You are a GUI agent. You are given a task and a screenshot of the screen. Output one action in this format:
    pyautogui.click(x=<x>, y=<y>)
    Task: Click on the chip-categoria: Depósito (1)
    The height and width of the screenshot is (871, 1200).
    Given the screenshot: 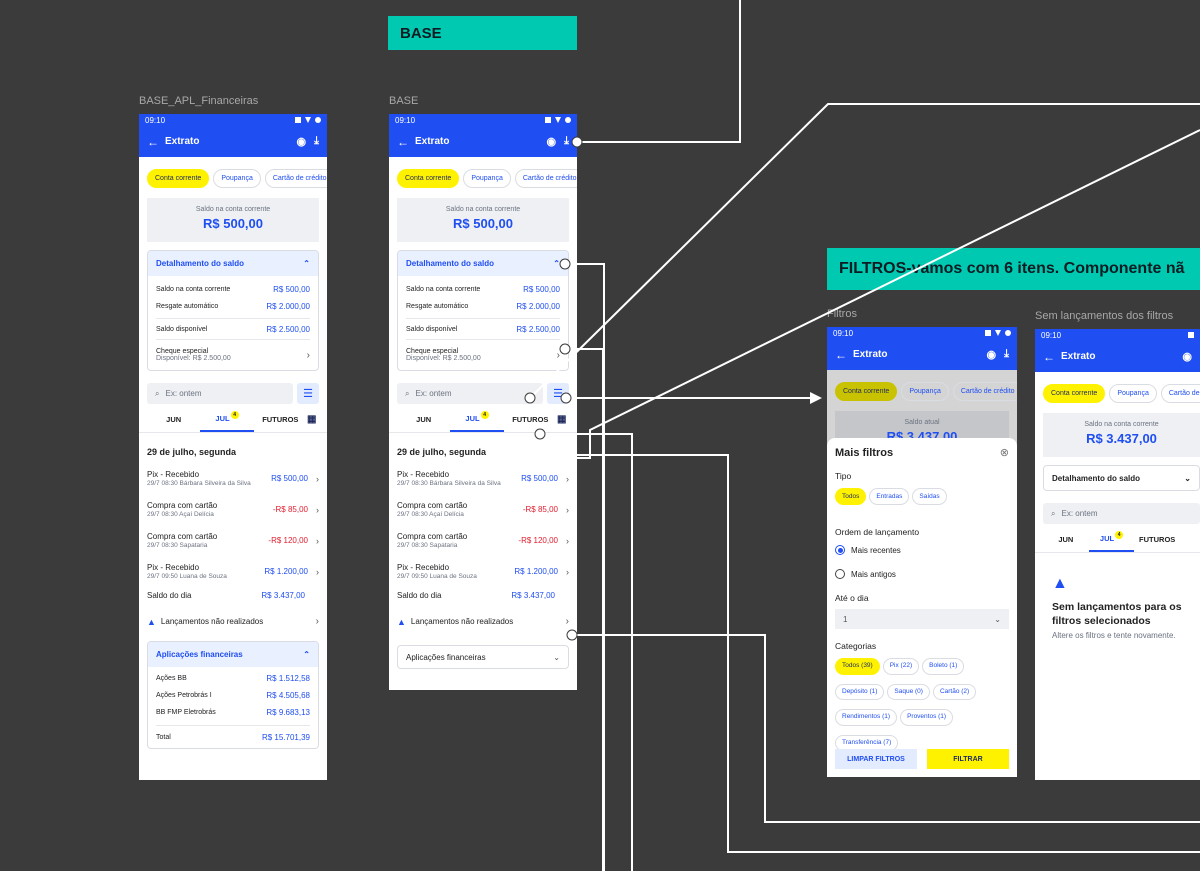 What is the action you would take?
    pyautogui.click(x=860, y=691)
    